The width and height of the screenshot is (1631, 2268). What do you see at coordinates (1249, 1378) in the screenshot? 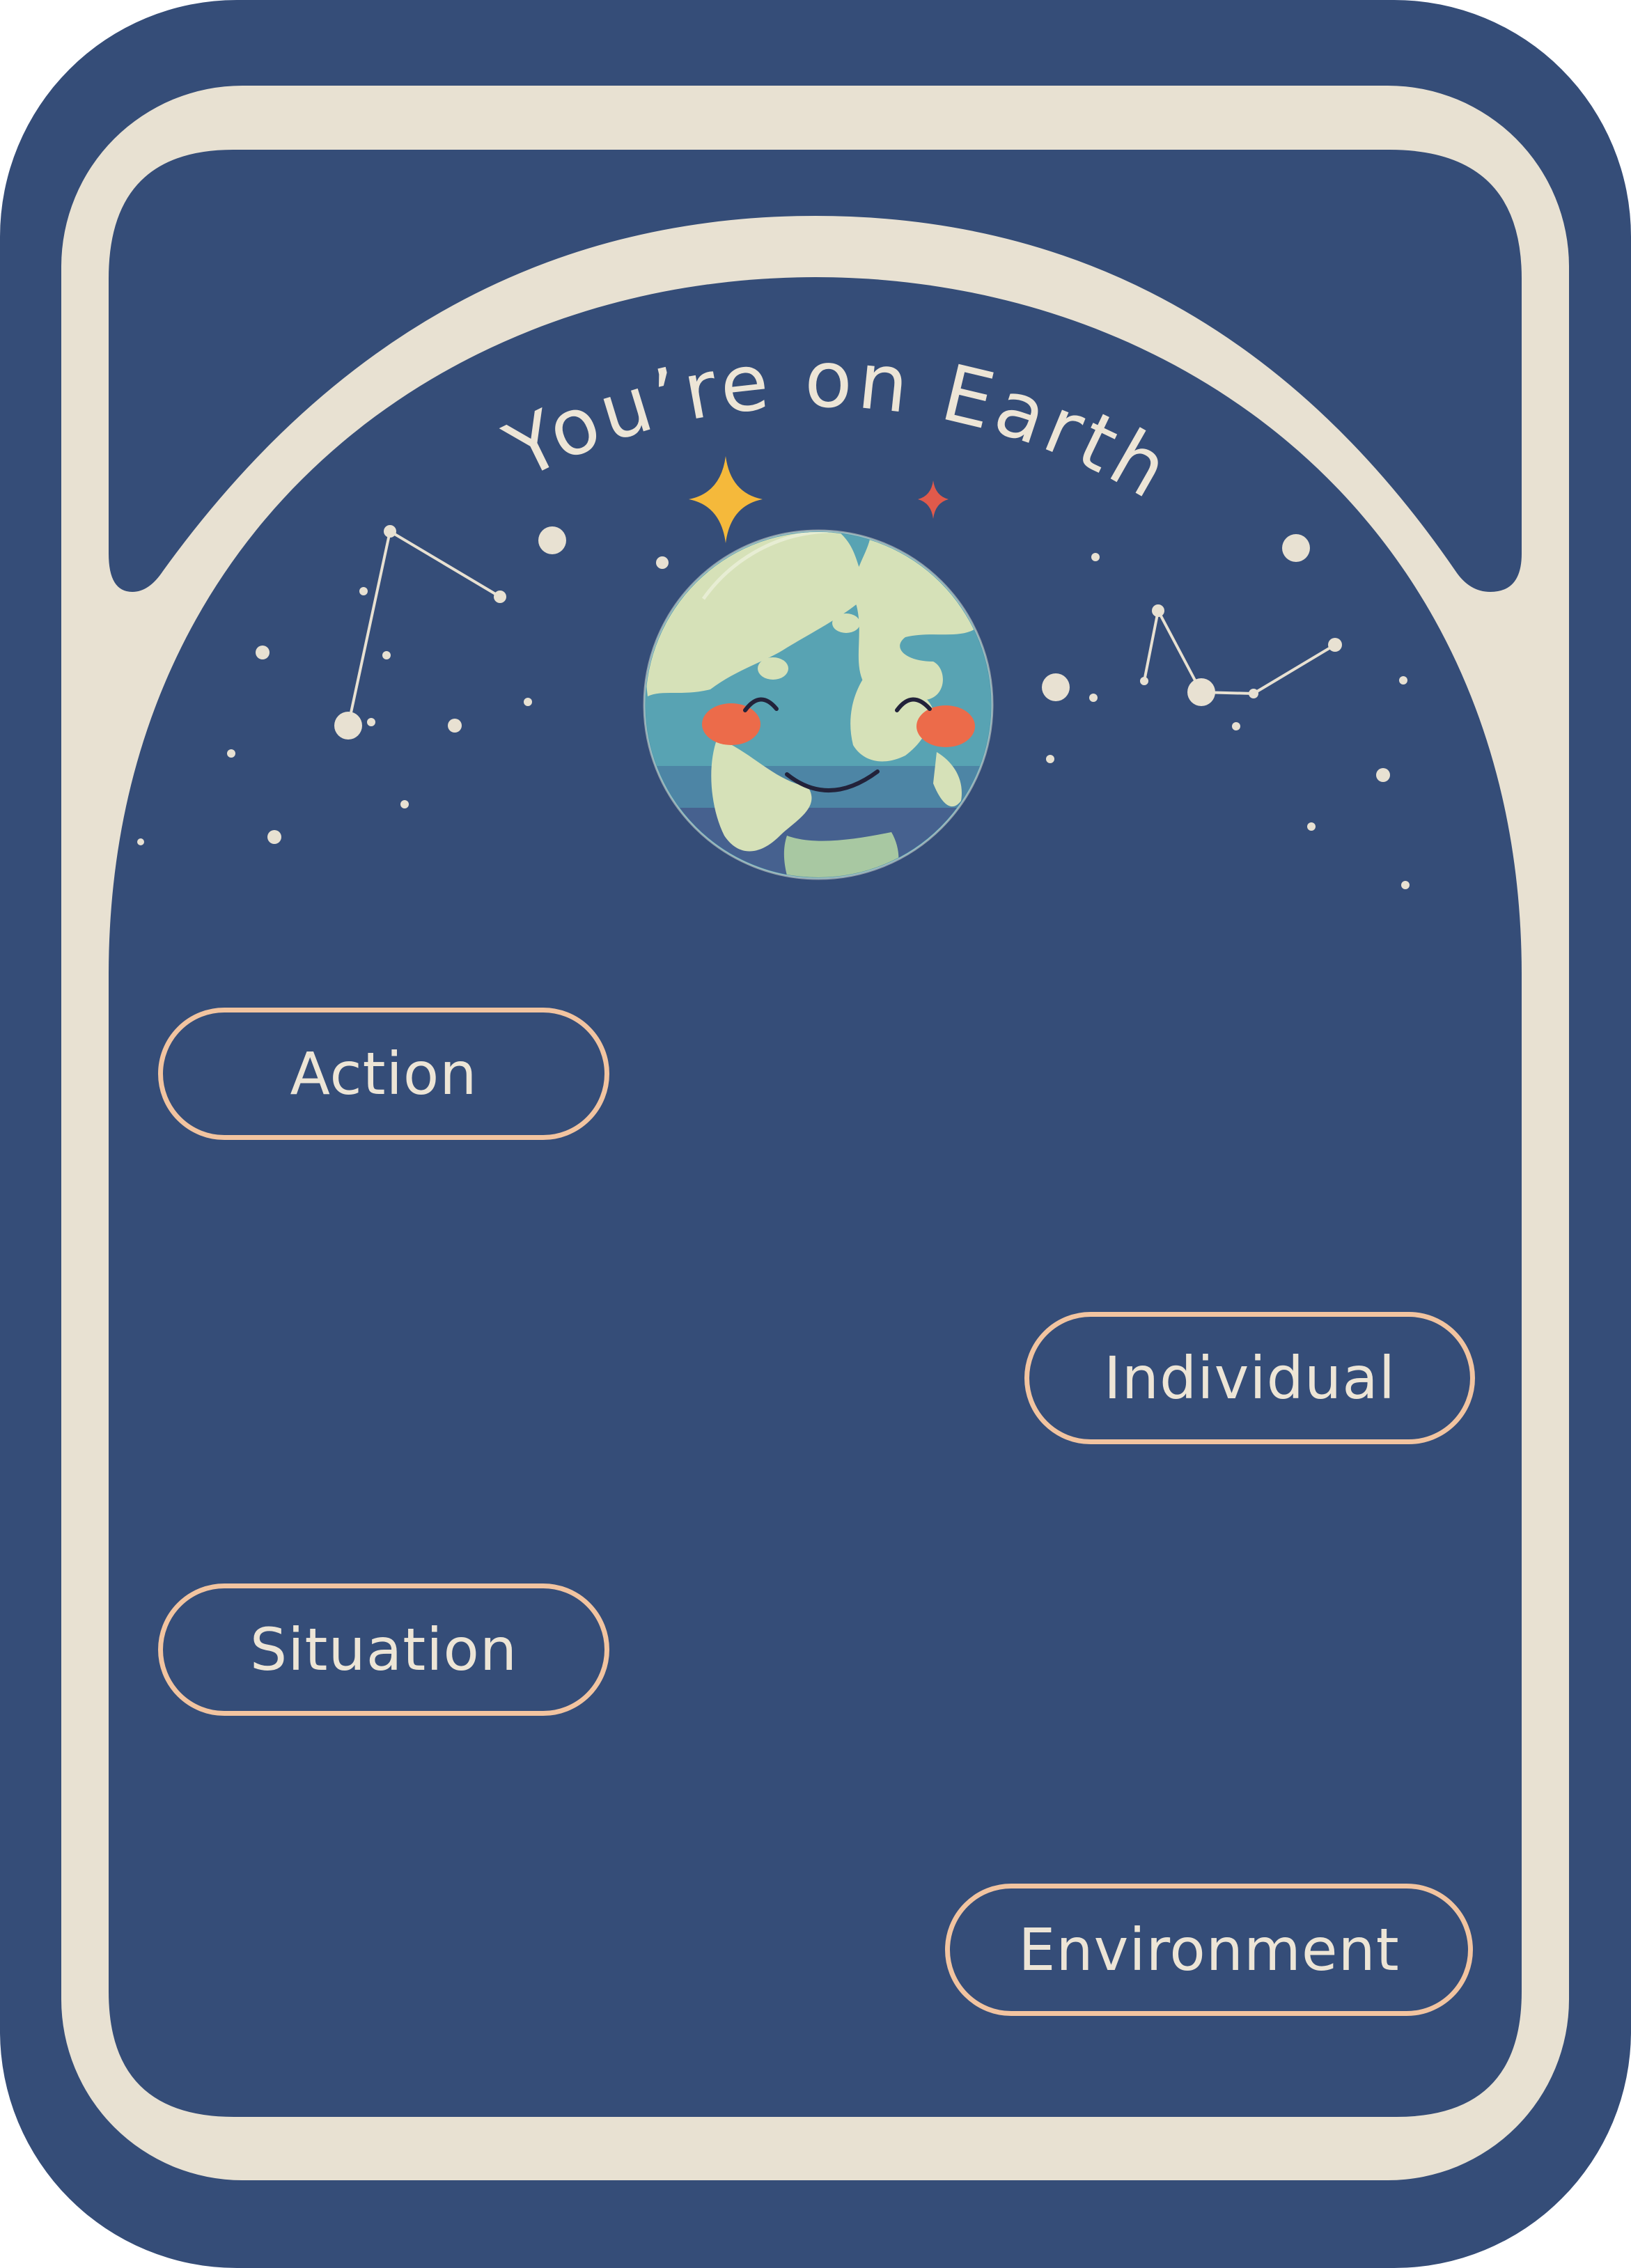
I see `individual-button: Individual` at bounding box center [1249, 1378].